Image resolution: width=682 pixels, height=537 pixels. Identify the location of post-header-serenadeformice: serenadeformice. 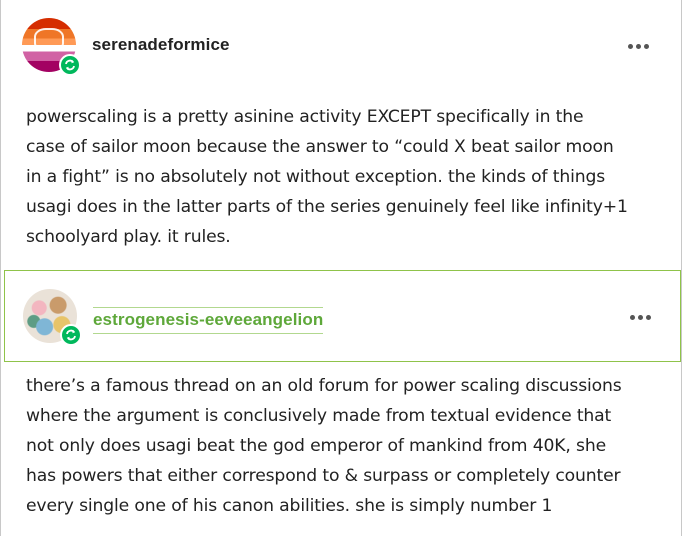
(341, 46).